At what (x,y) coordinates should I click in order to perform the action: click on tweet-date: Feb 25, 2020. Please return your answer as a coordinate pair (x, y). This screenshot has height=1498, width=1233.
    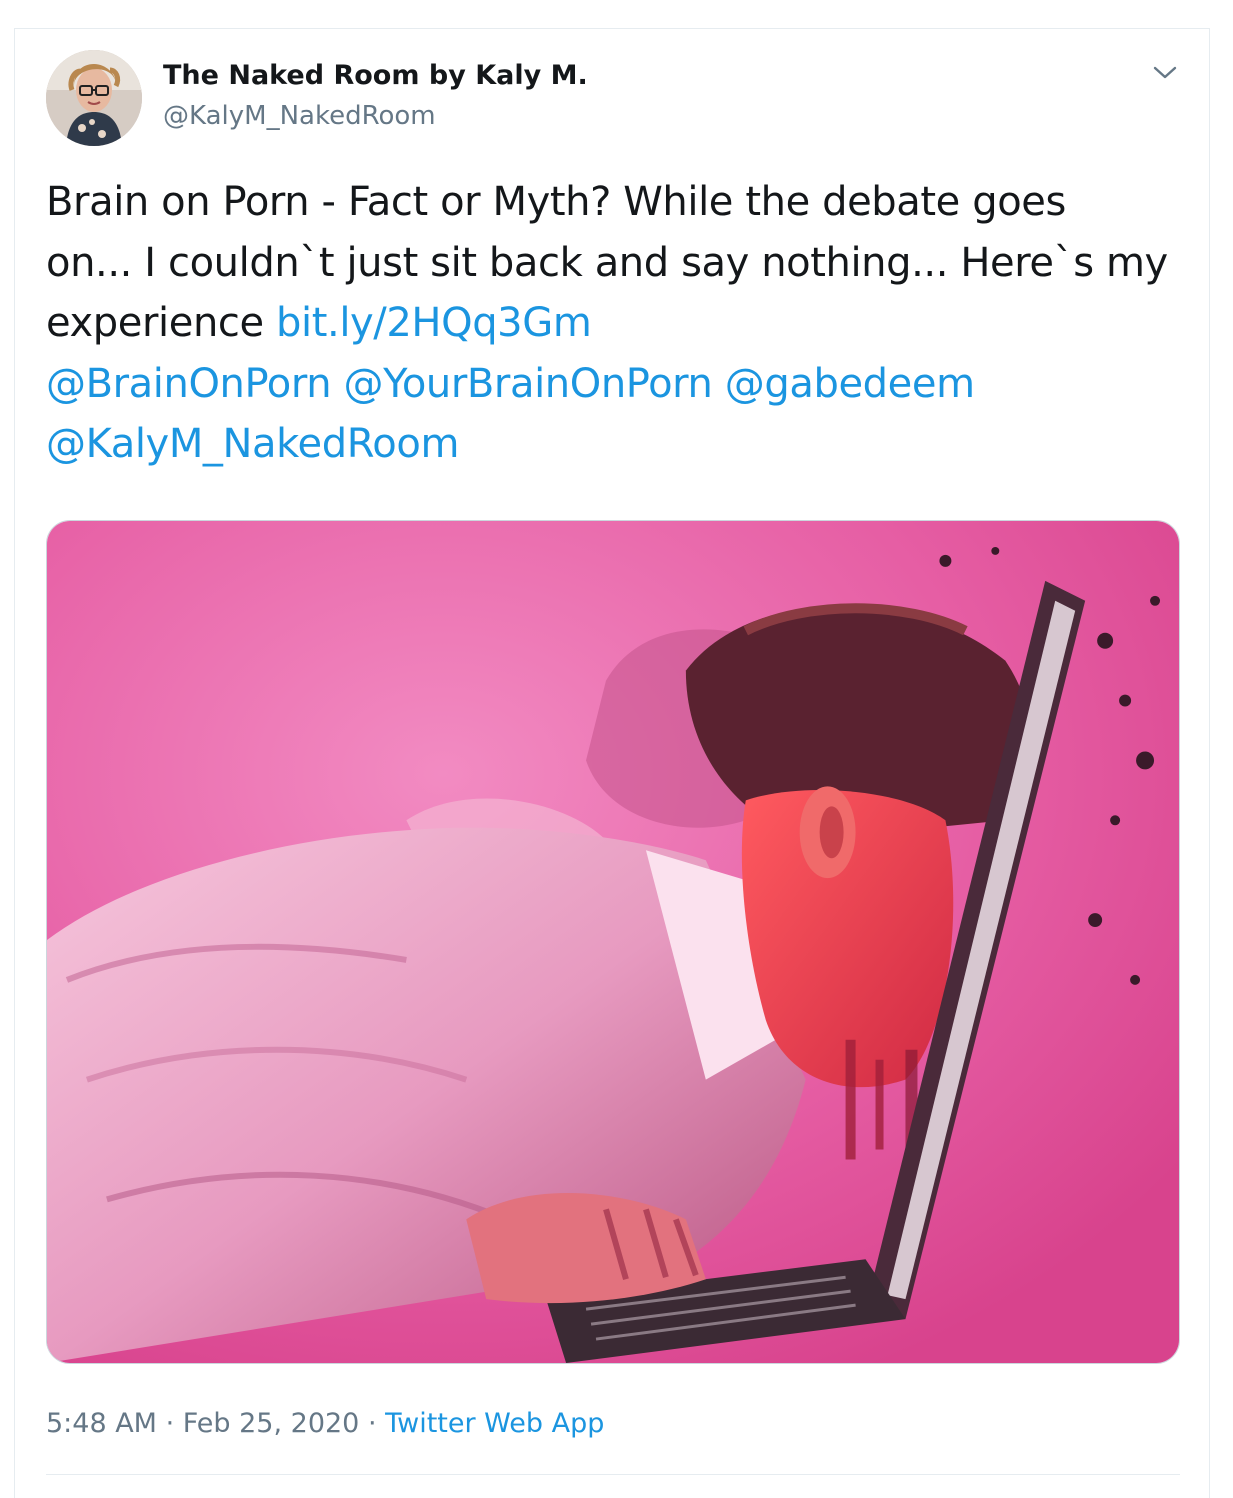
    Looking at the image, I should click on (271, 1423).